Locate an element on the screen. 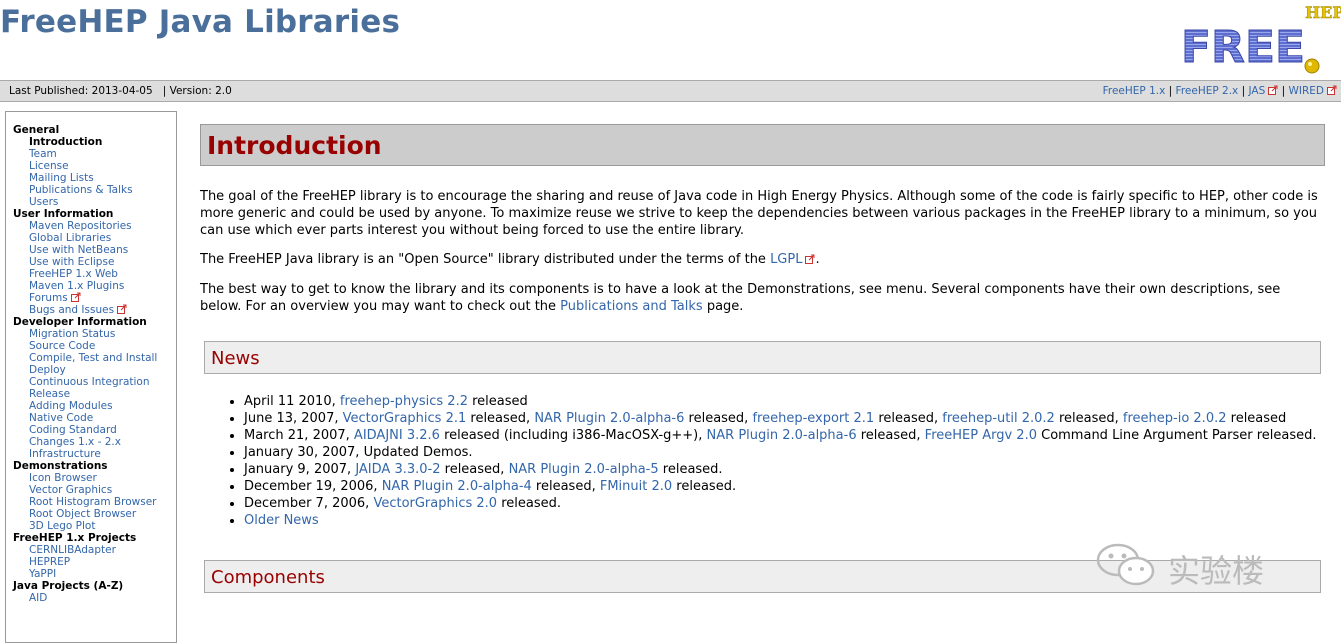  sidebar-item: Maven Repositories is located at coordinates (91, 226).